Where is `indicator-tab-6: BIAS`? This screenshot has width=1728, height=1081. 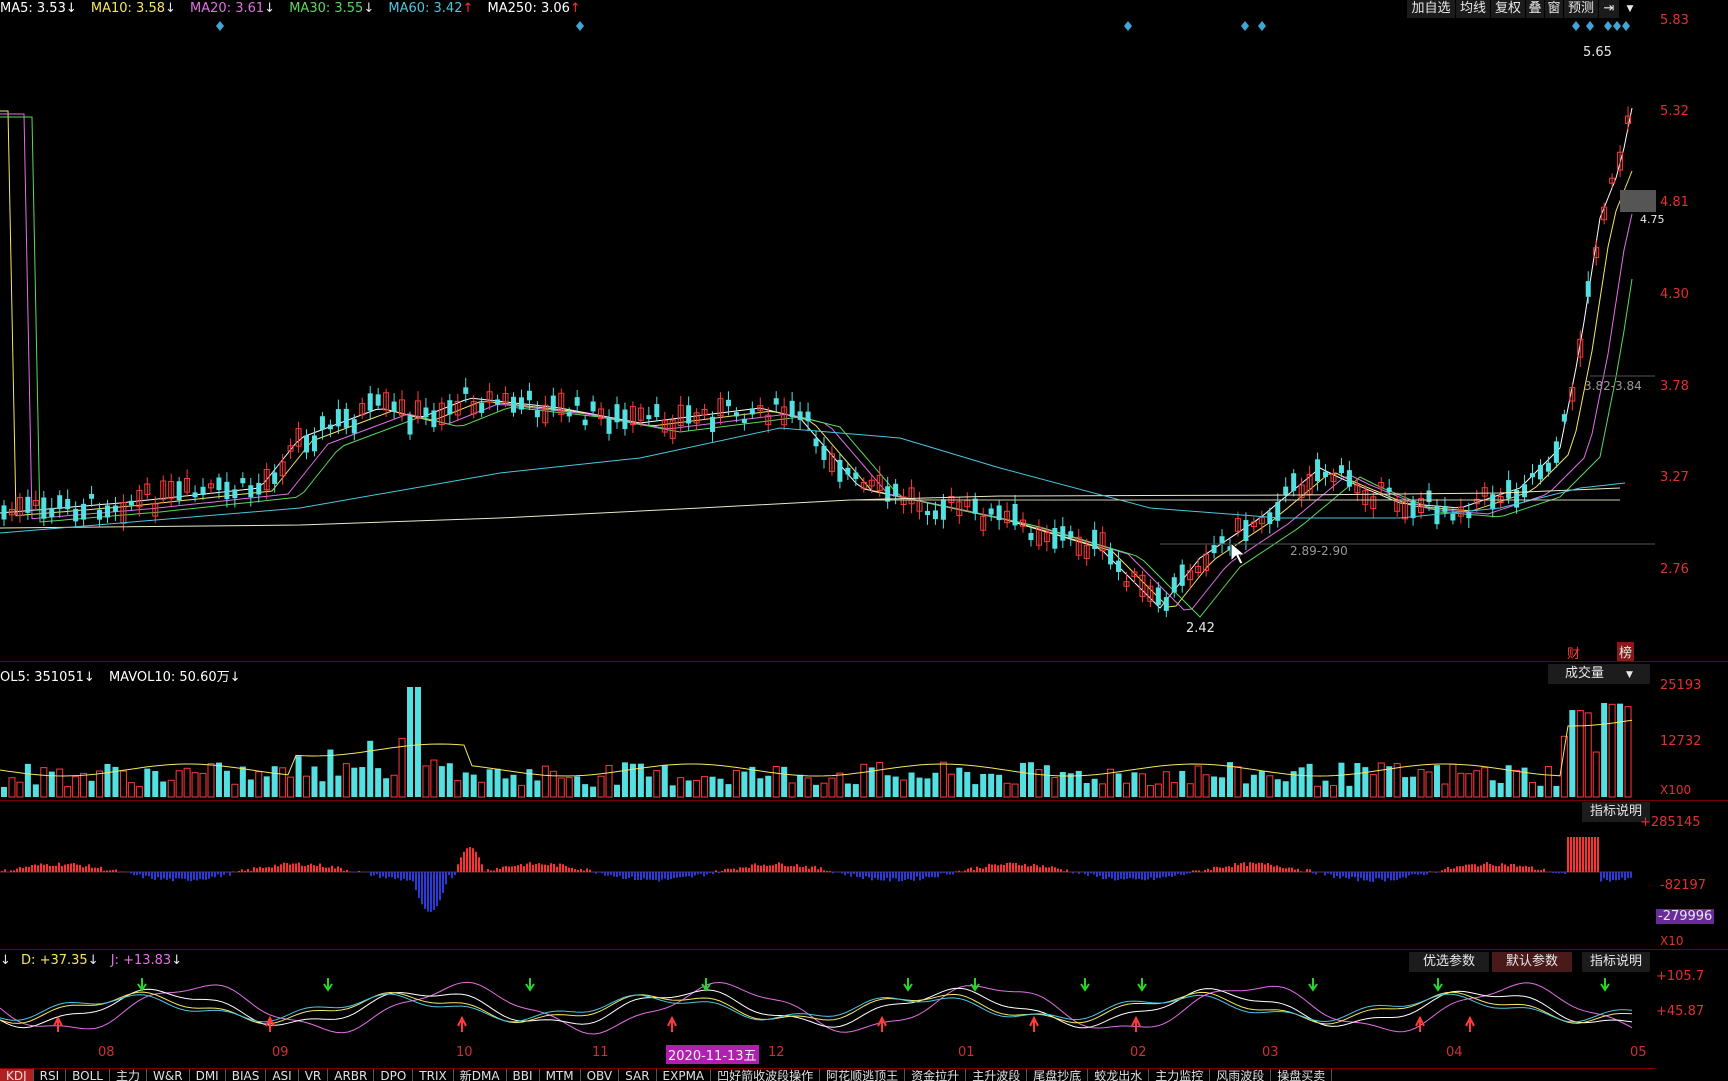
indicator-tab-6: BIAS is located at coordinates (246, 1075).